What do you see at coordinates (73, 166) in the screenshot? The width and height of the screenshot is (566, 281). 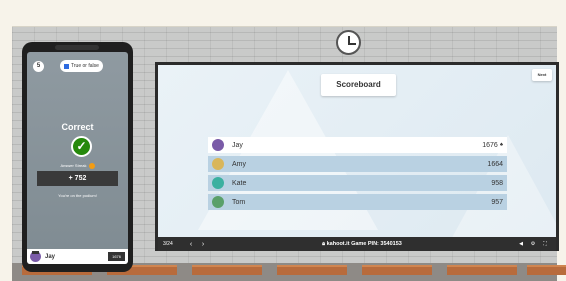 I see `streak-label: Answer Streak` at bounding box center [73, 166].